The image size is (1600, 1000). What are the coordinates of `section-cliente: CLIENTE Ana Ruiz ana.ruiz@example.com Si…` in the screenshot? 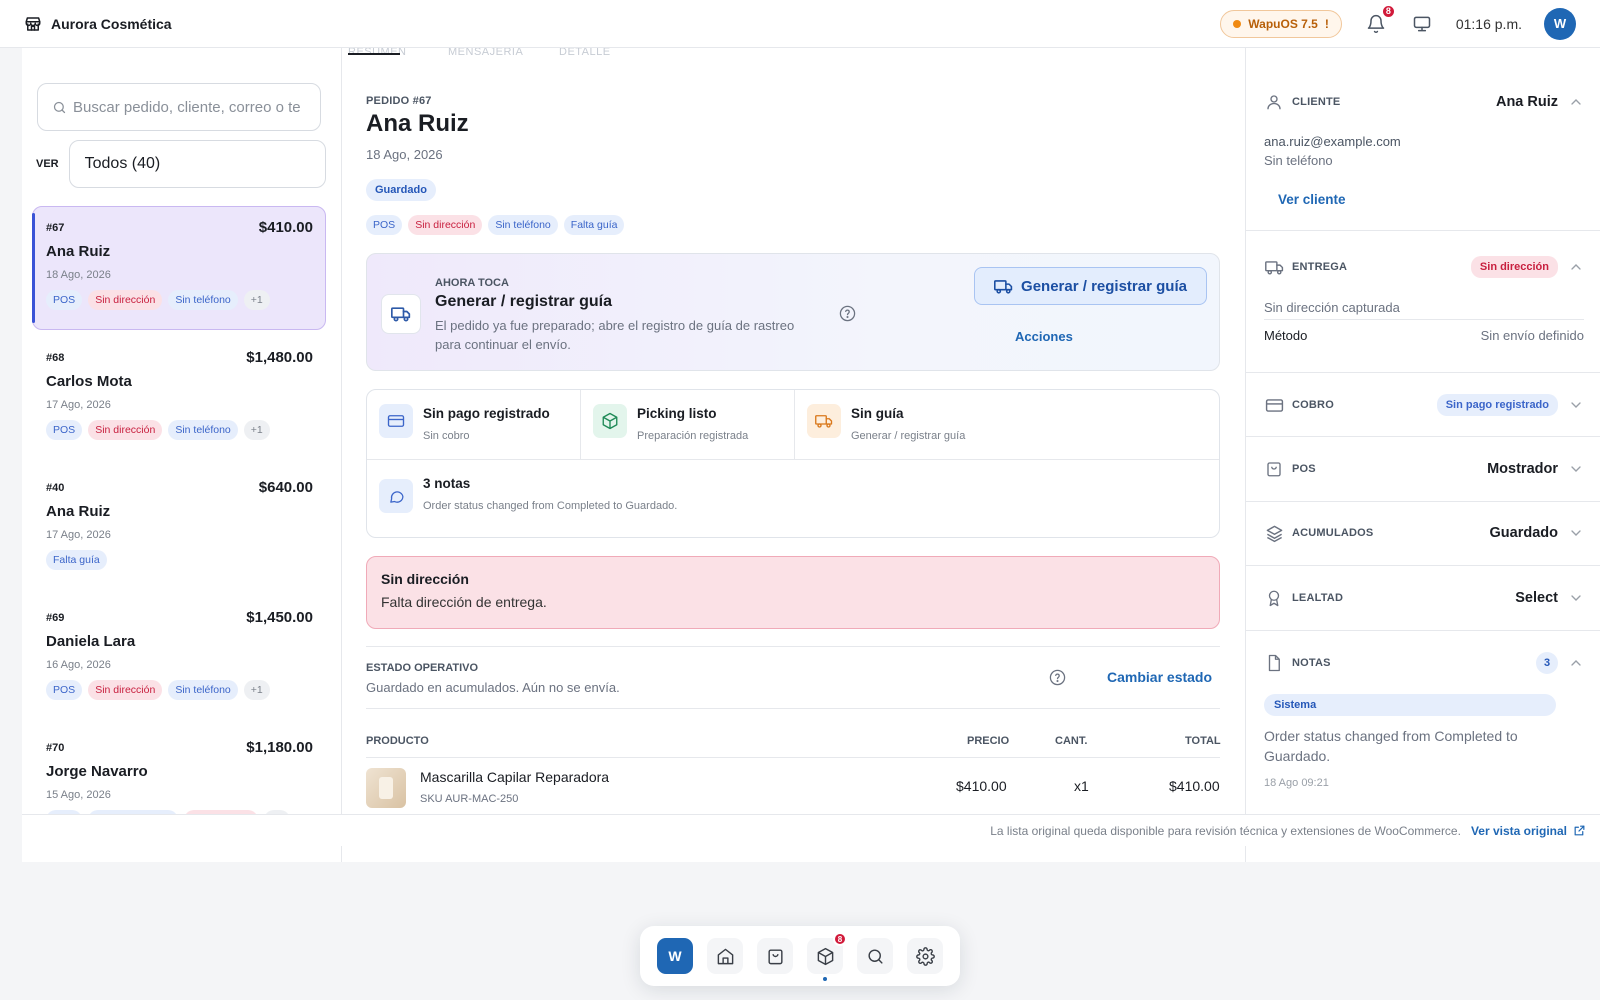 It's located at (1423, 139).